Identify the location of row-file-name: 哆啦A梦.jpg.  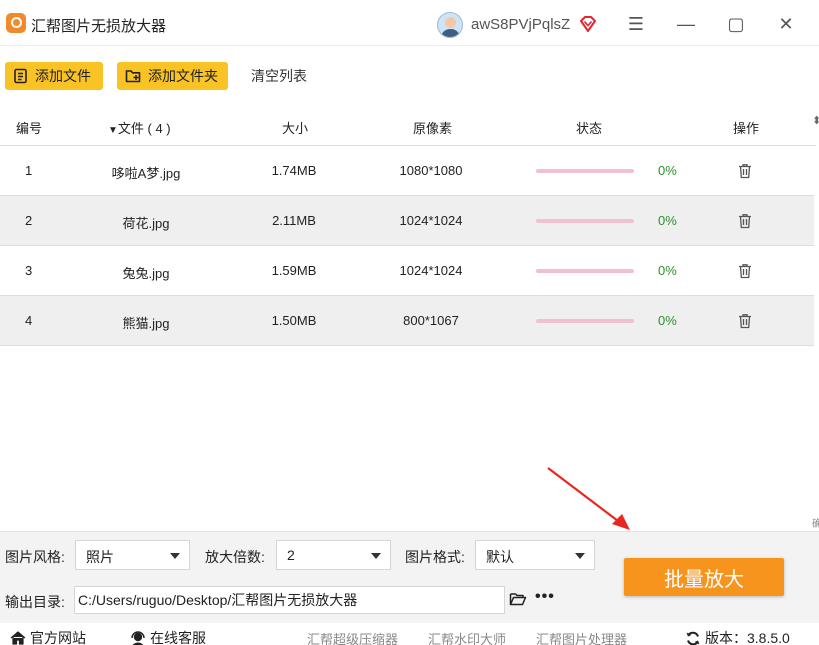
(146, 173).